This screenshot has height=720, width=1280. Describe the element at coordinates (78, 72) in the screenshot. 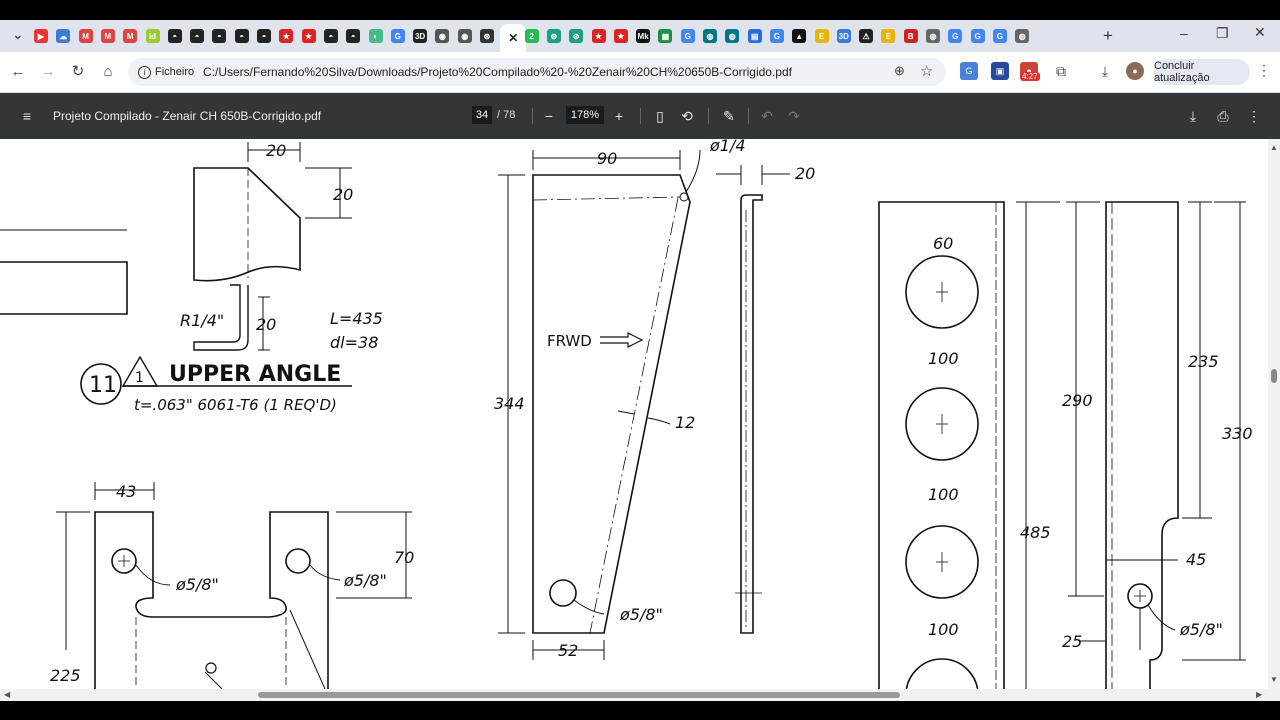

I see `reload-button: ↻` at that location.